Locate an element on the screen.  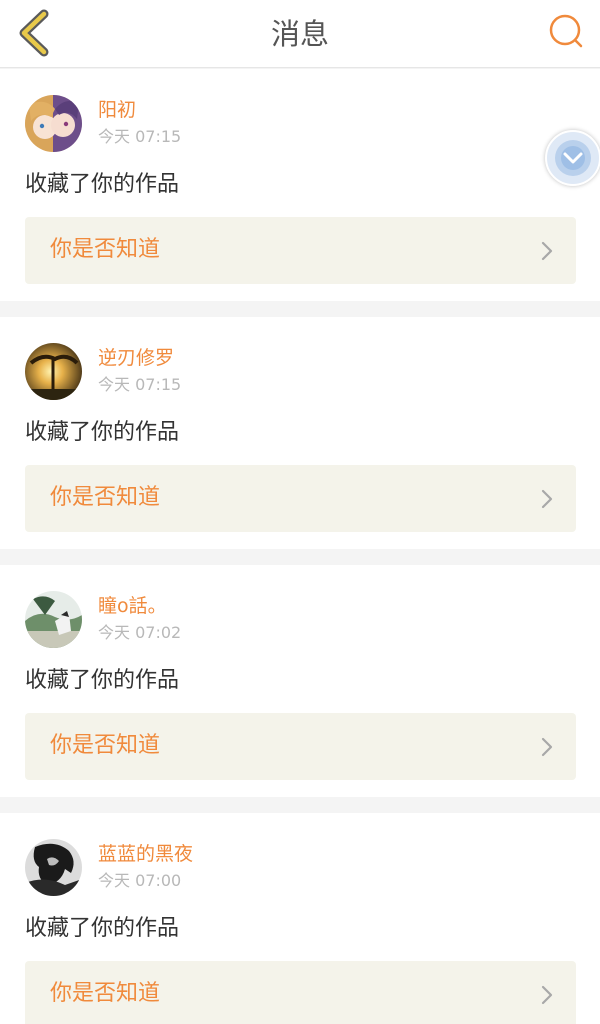
username: 逆刃修罗 is located at coordinates (136, 358).